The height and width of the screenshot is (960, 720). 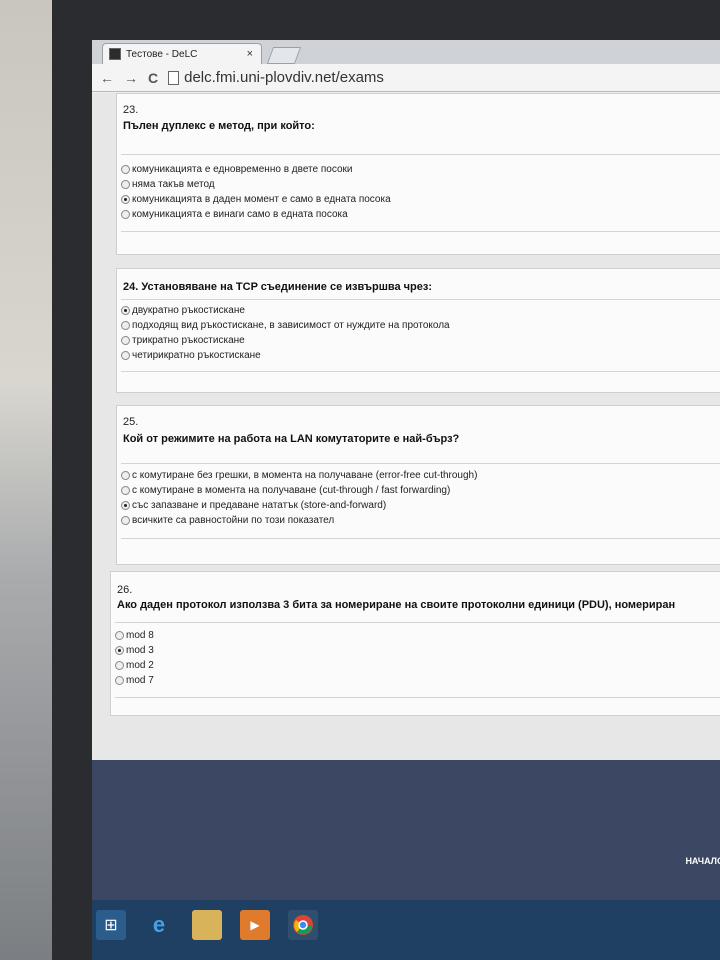 I want to click on question-number: 26., so click(x=125, y=590).